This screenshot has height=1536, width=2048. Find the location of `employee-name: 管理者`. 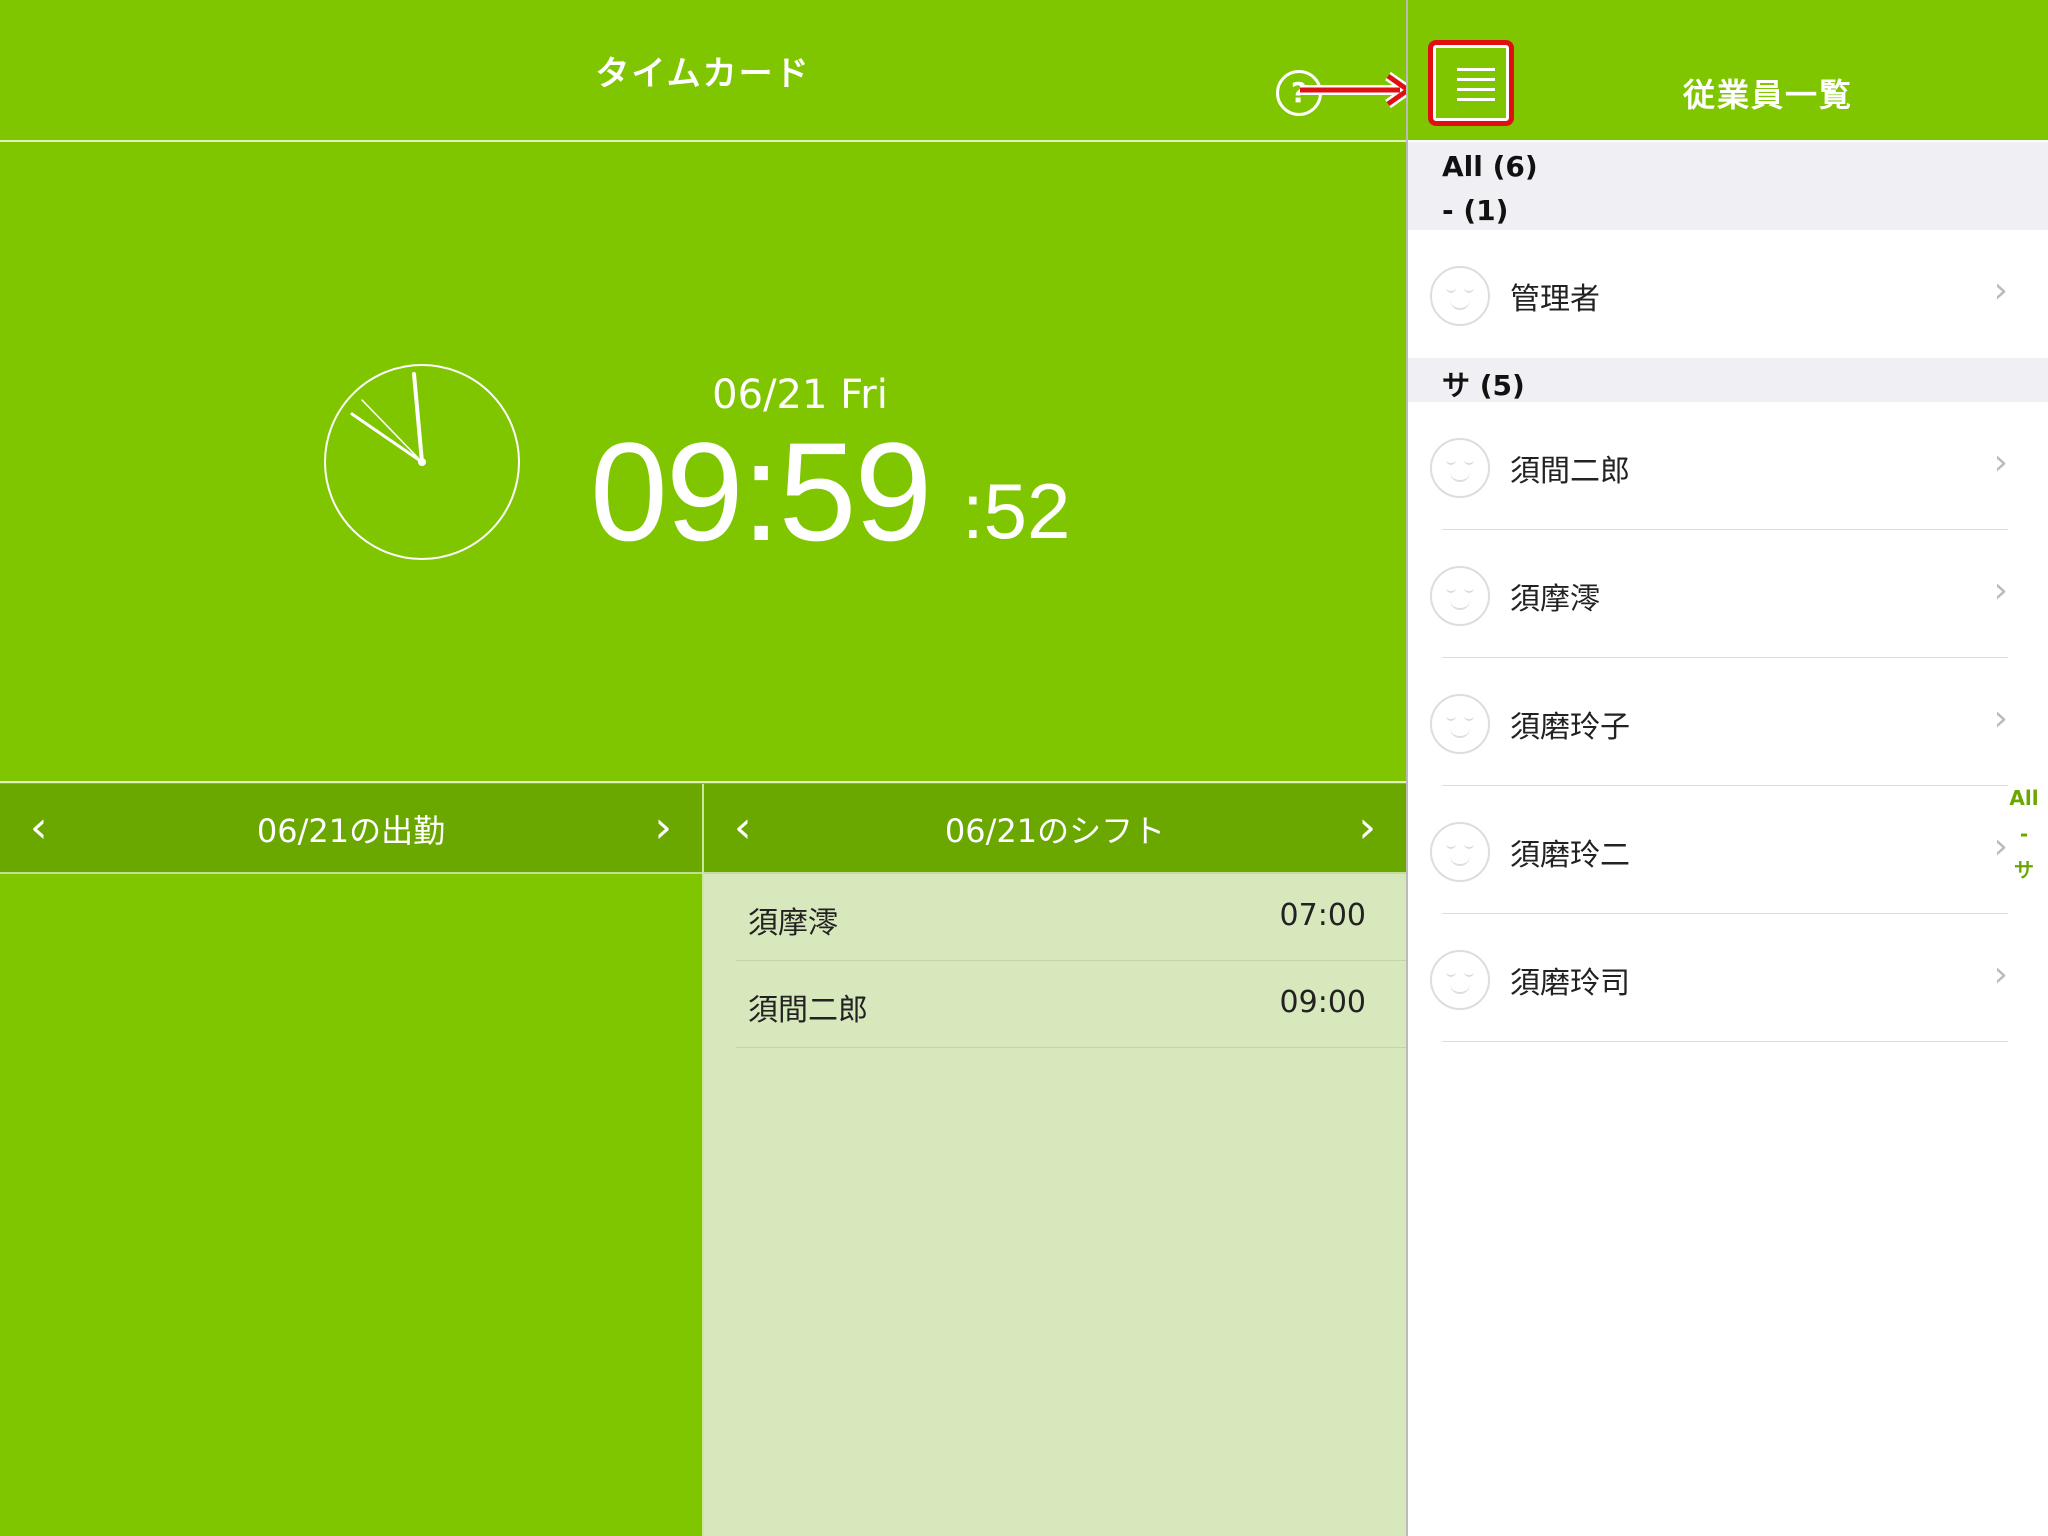

employee-name: 管理者 is located at coordinates (1555, 299).